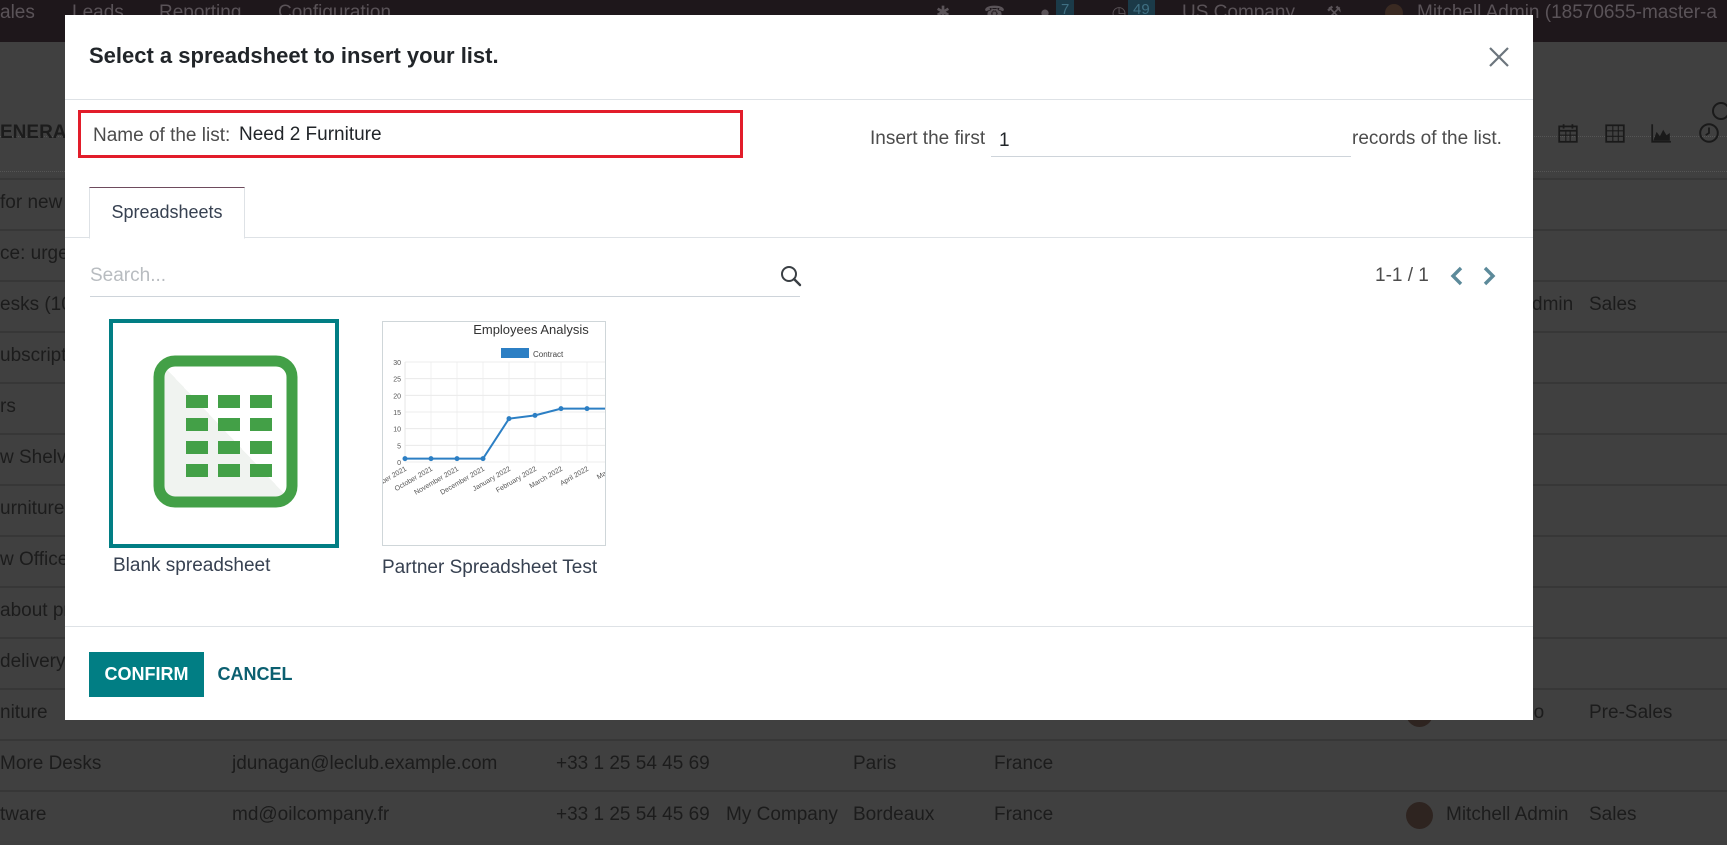  I want to click on search-bar, so click(446, 277).